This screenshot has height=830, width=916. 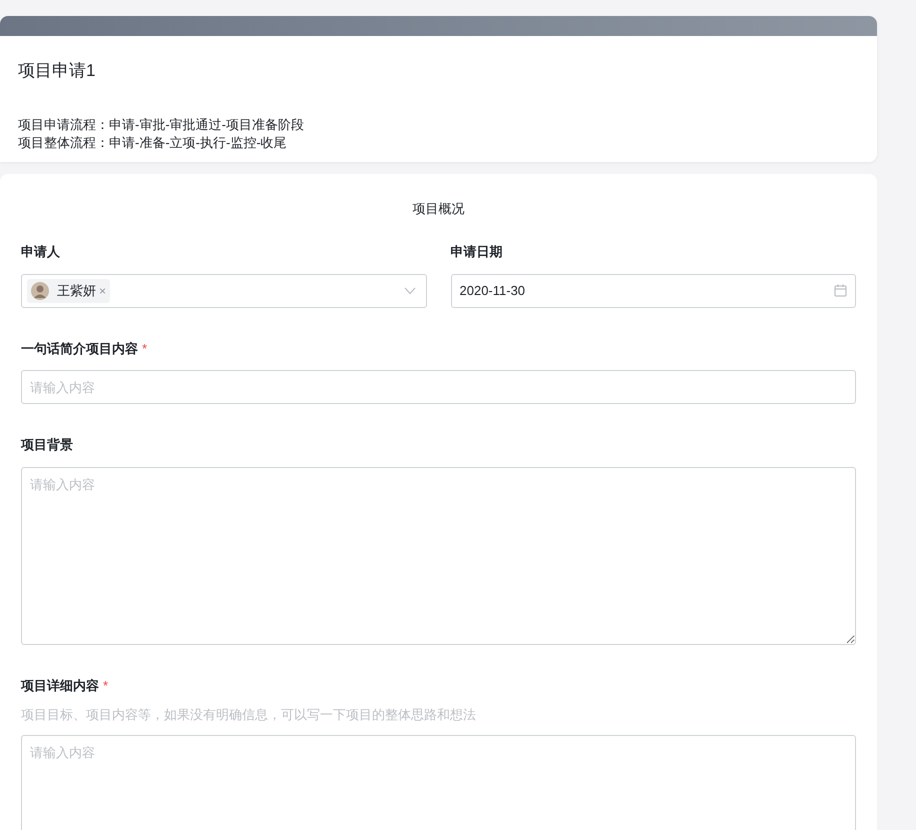 I want to click on field-label: 申请日期, so click(x=476, y=252).